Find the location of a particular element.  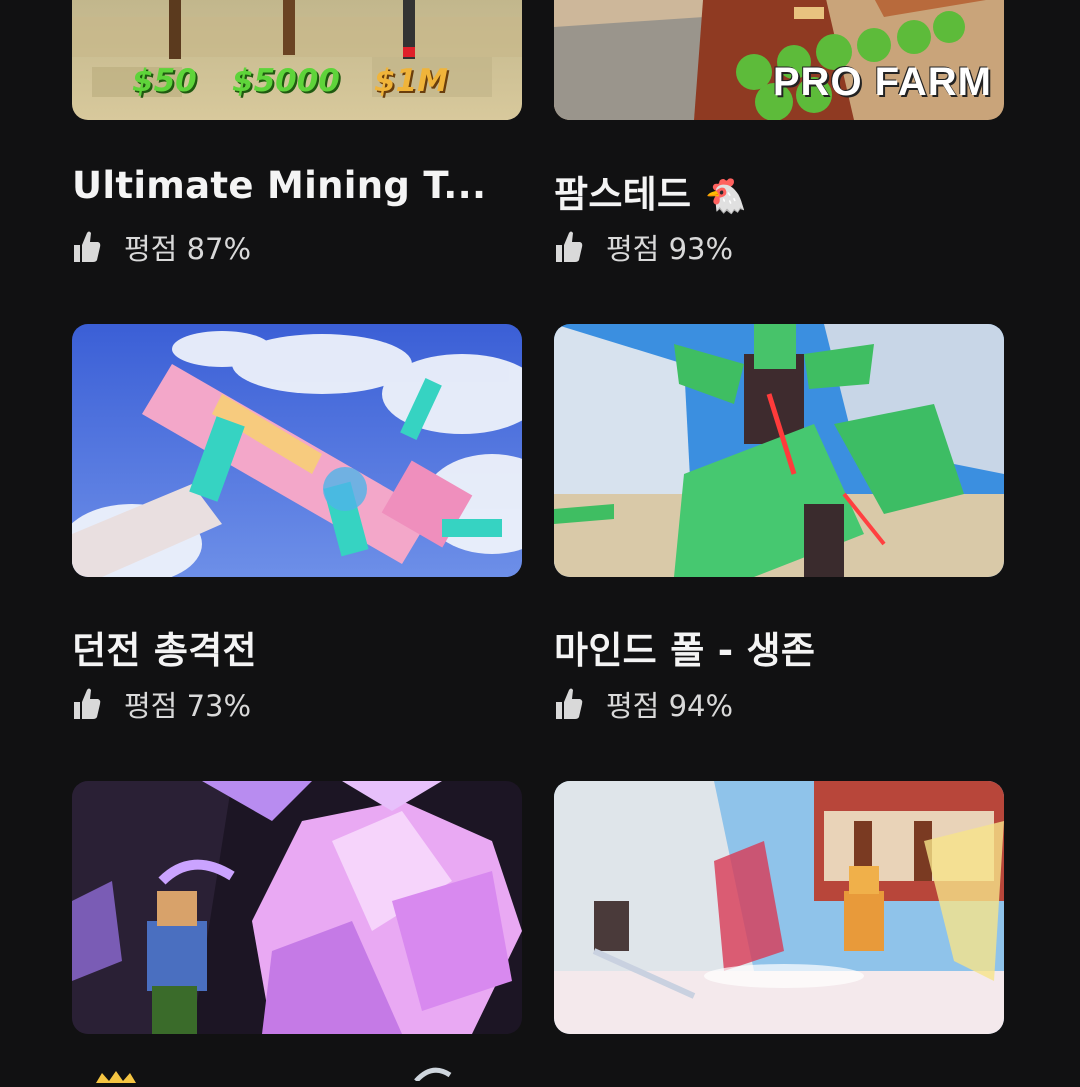

chicken-emoji-icon: 🐔 is located at coordinates (726, 196).